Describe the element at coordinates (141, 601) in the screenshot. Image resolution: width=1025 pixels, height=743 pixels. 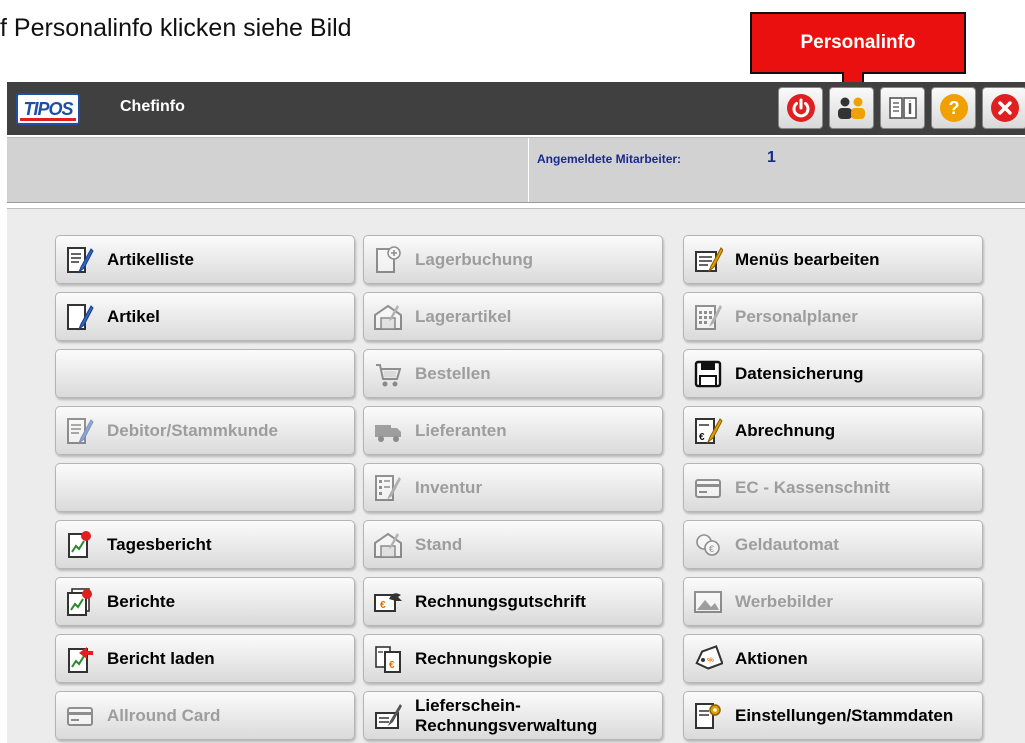
I see `menu-button-label: Berichte` at that location.